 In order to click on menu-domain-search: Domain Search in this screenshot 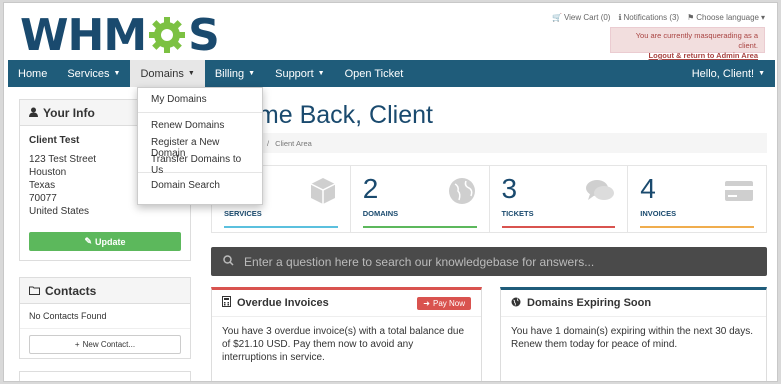, I will do `click(200, 185)`.